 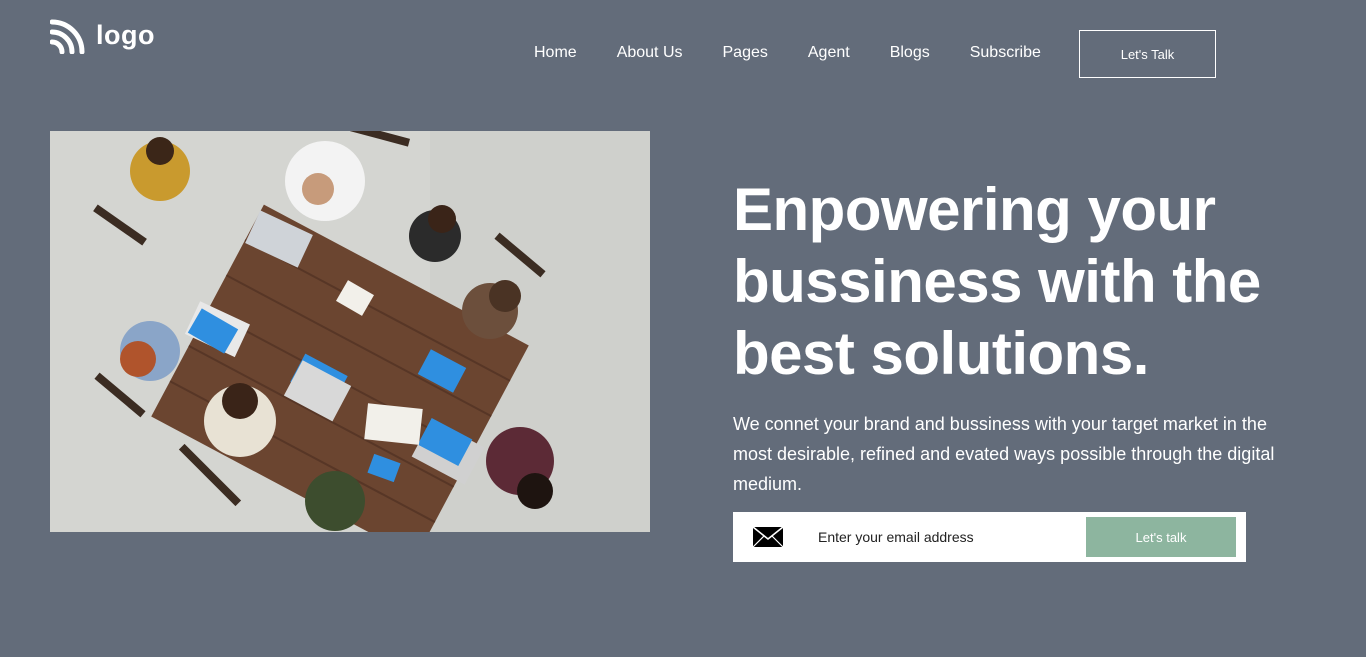 What do you see at coordinates (943, 537) in the screenshot?
I see `email-input` at bounding box center [943, 537].